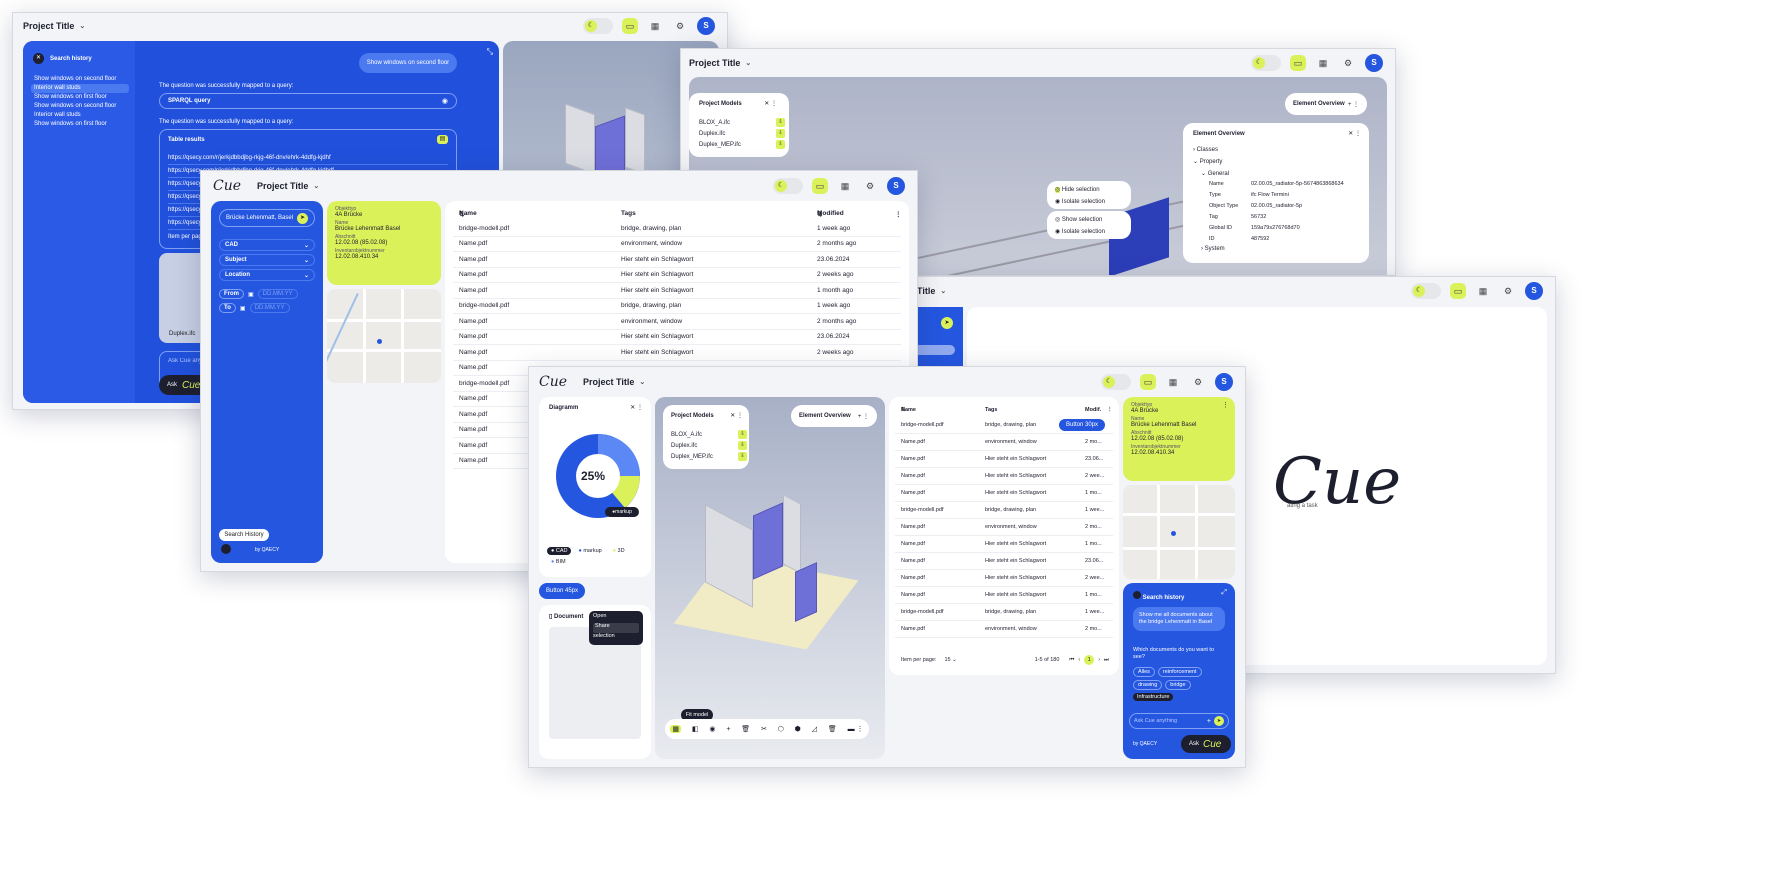 This screenshot has height=874, width=1765. I want to click on menu-selection: selection, so click(616, 638).